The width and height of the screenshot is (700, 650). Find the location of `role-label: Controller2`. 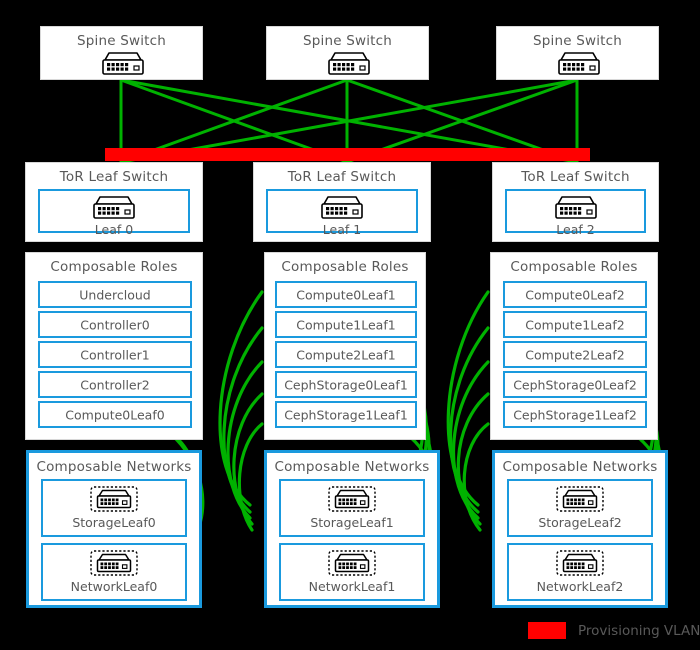

role-label: Controller2 is located at coordinates (115, 384).